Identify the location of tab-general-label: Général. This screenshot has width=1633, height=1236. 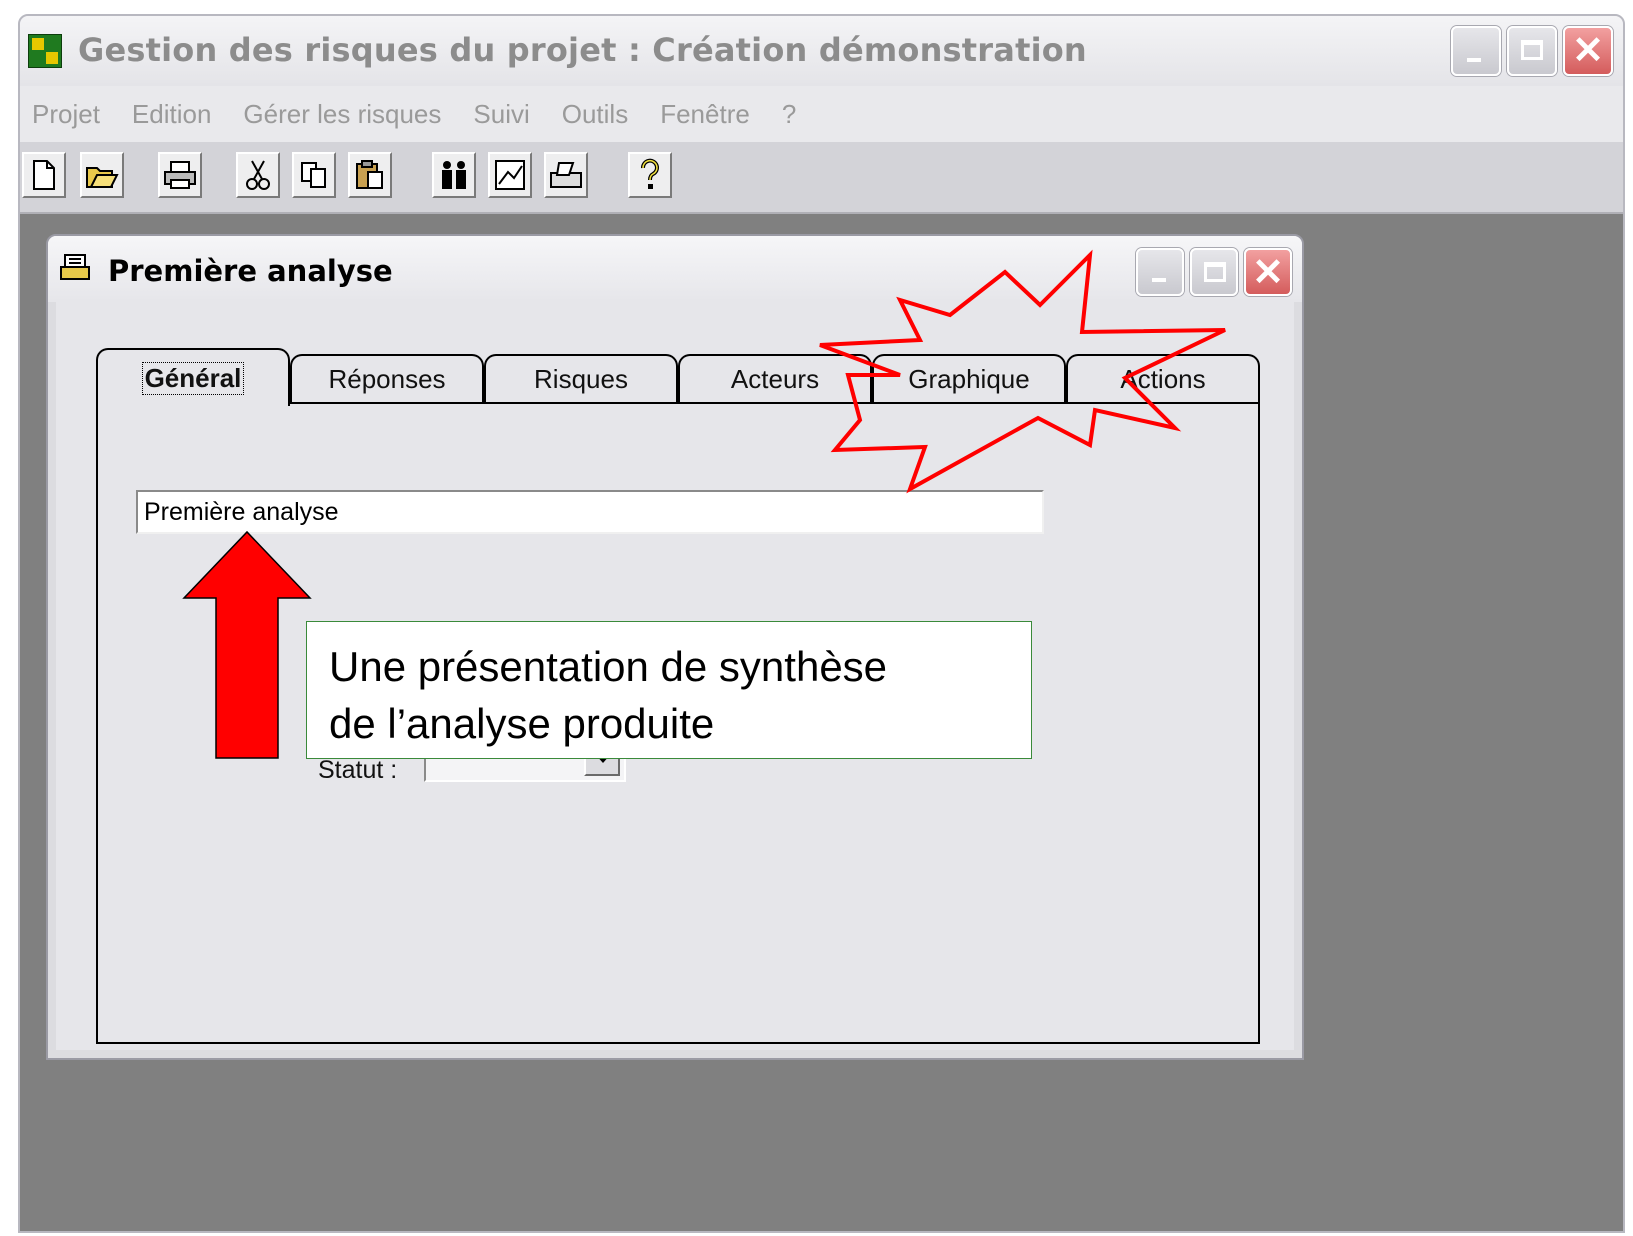
(193, 378).